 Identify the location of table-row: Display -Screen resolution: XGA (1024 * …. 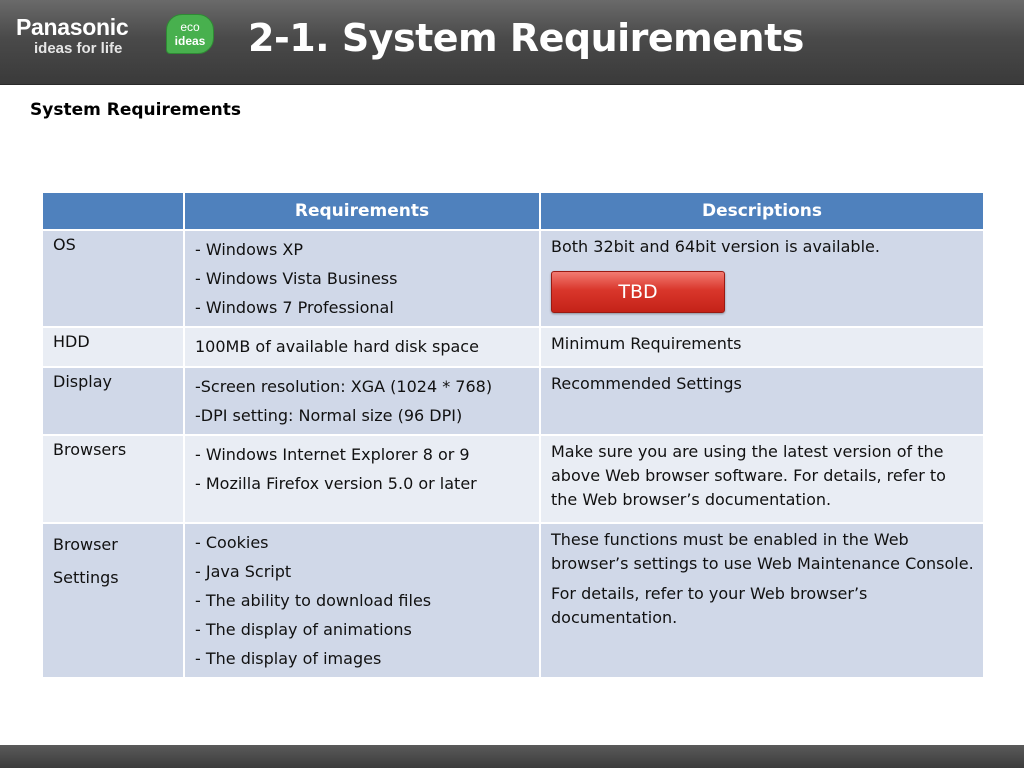
(513, 401).